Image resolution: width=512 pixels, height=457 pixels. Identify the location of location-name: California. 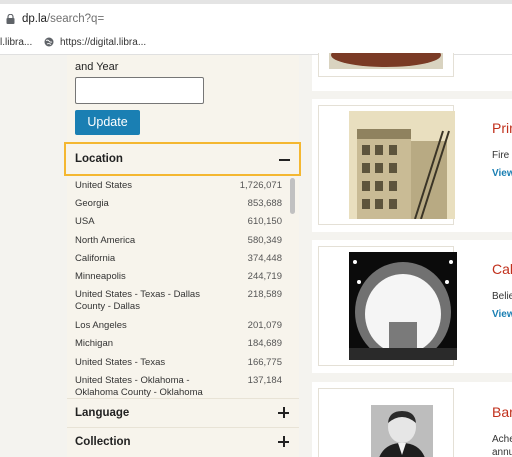
(95, 258).